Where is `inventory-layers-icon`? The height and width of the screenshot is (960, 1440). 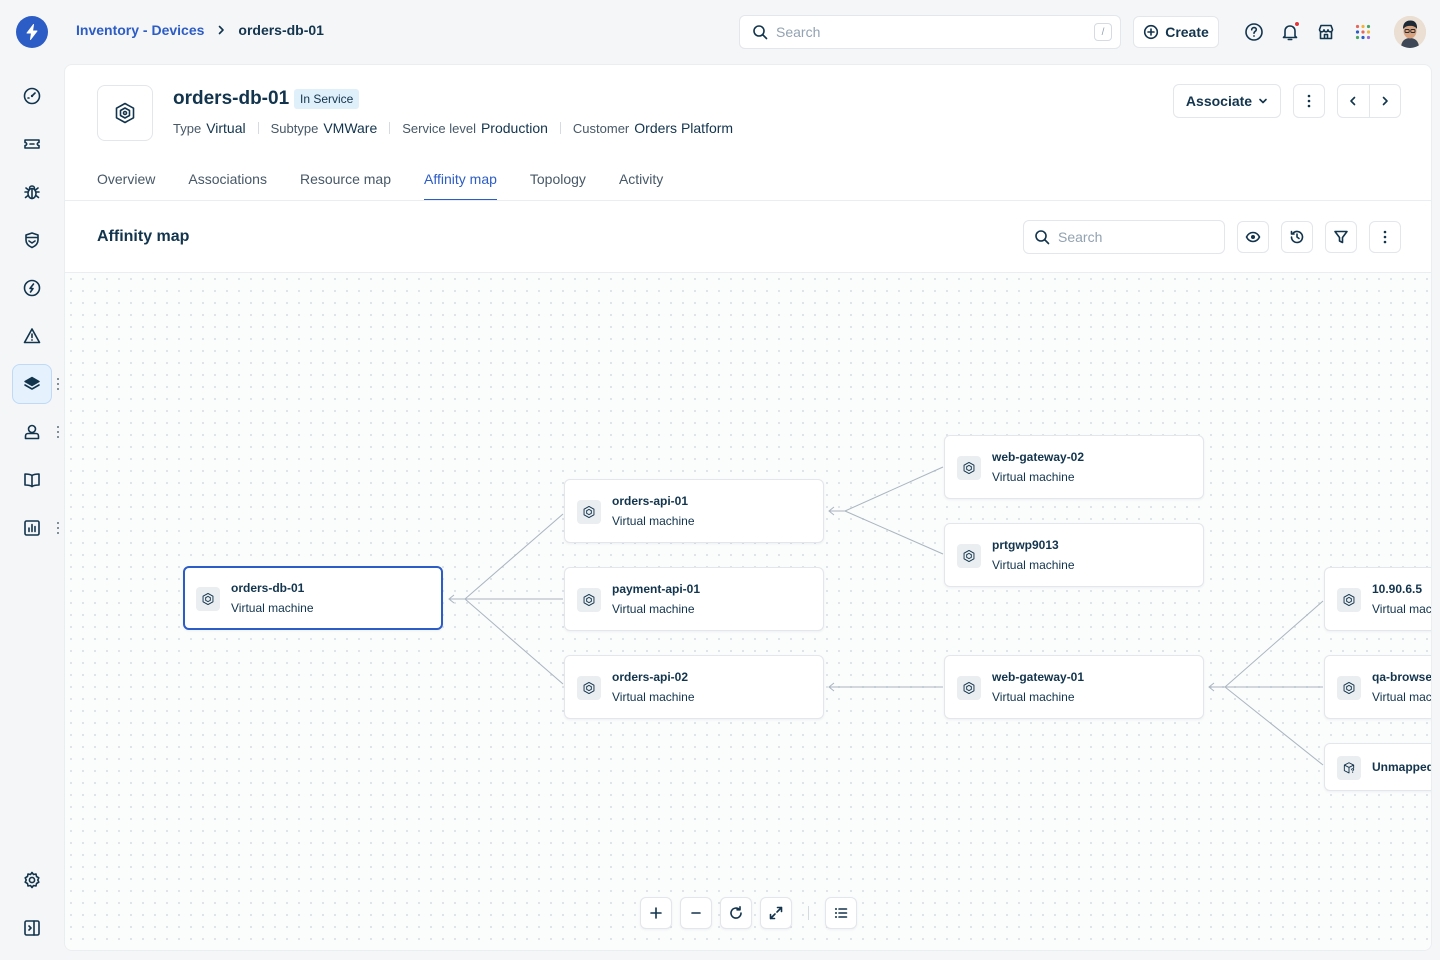 inventory-layers-icon is located at coordinates (32, 383).